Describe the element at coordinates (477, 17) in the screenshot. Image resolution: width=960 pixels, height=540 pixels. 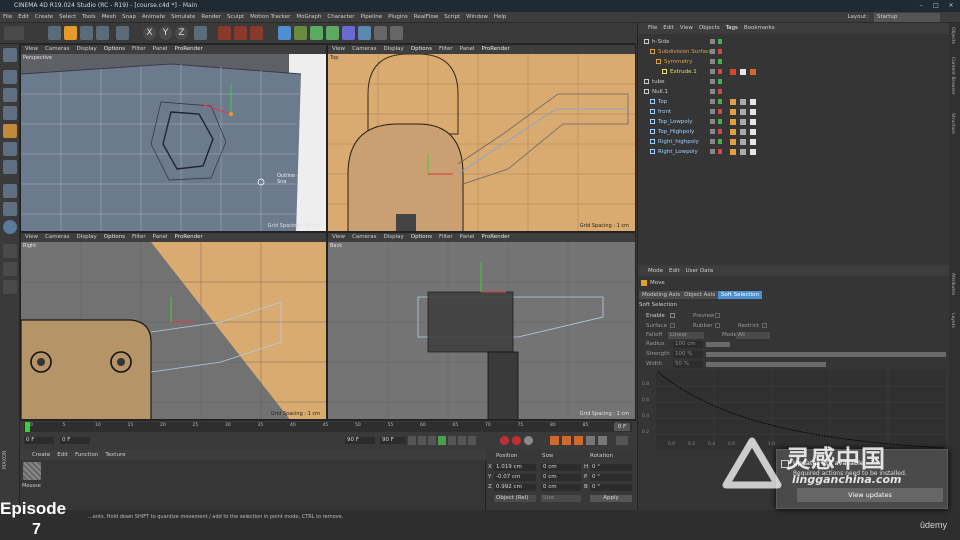
I see `menu-window: Window` at that location.